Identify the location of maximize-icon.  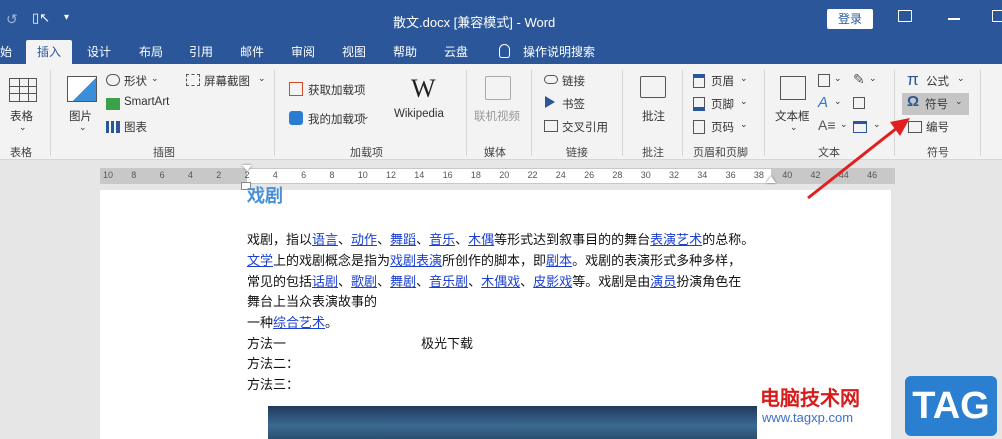
(997, 16).